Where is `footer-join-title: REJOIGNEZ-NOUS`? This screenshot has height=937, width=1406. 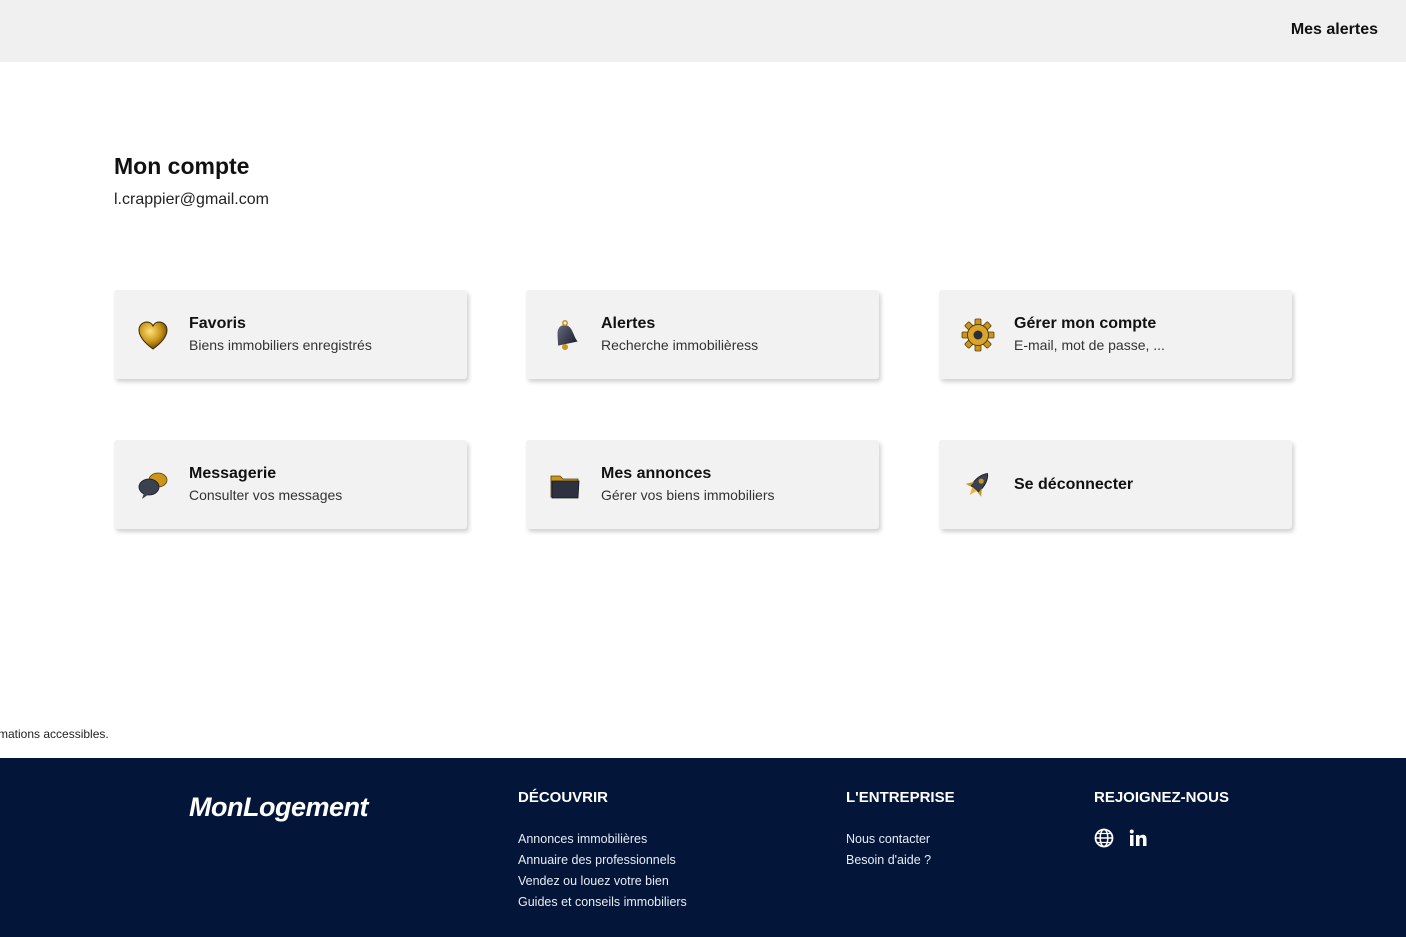
footer-join-title: REJOIGNEZ-NOUS is located at coordinates (1162, 797).